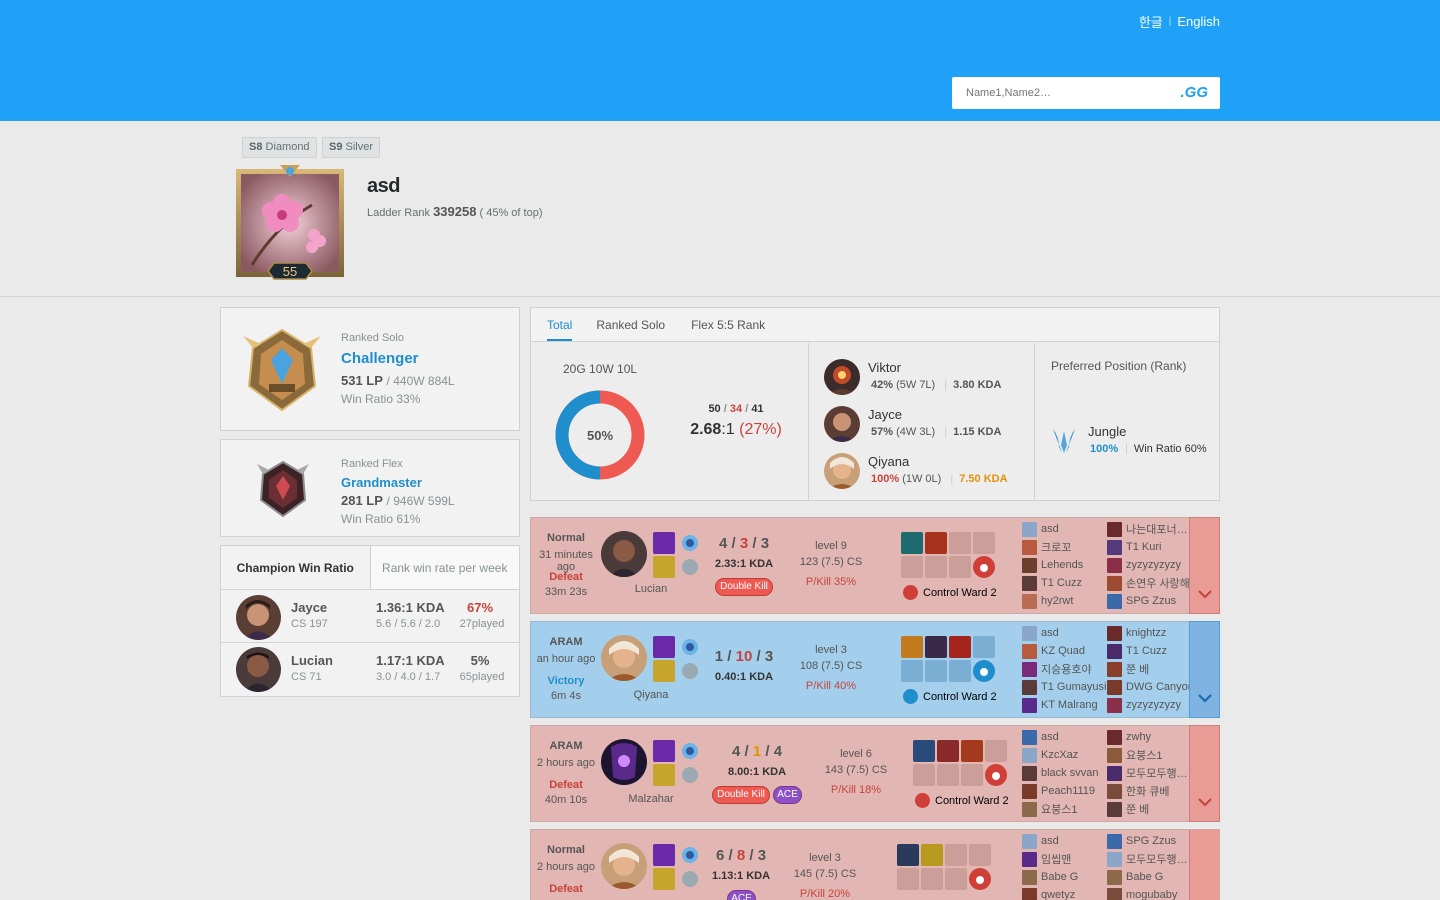  I want to click on player-item: KzcXaz, so click(1064, 755).